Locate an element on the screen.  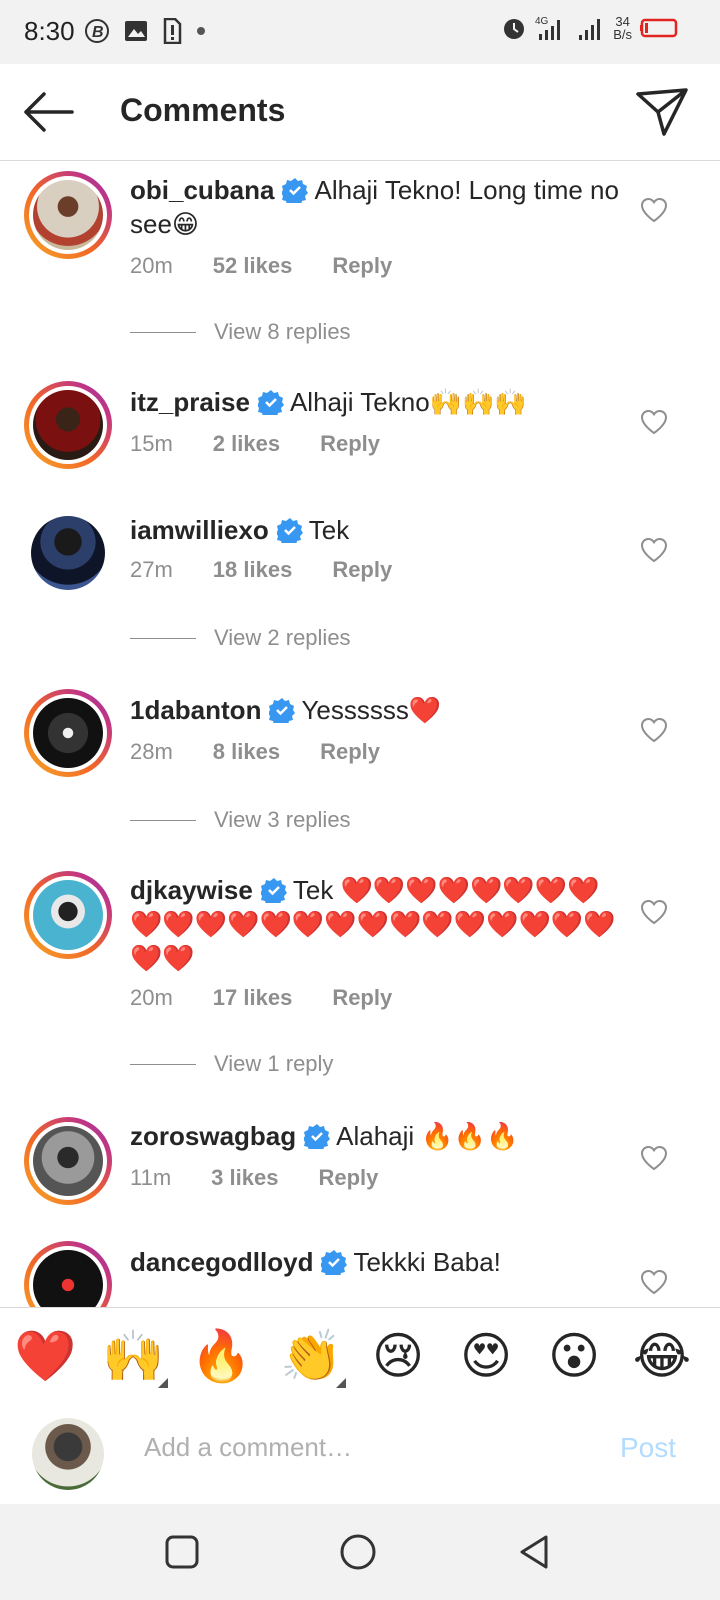
post-button: Post is located at coordinates (648, 1448).